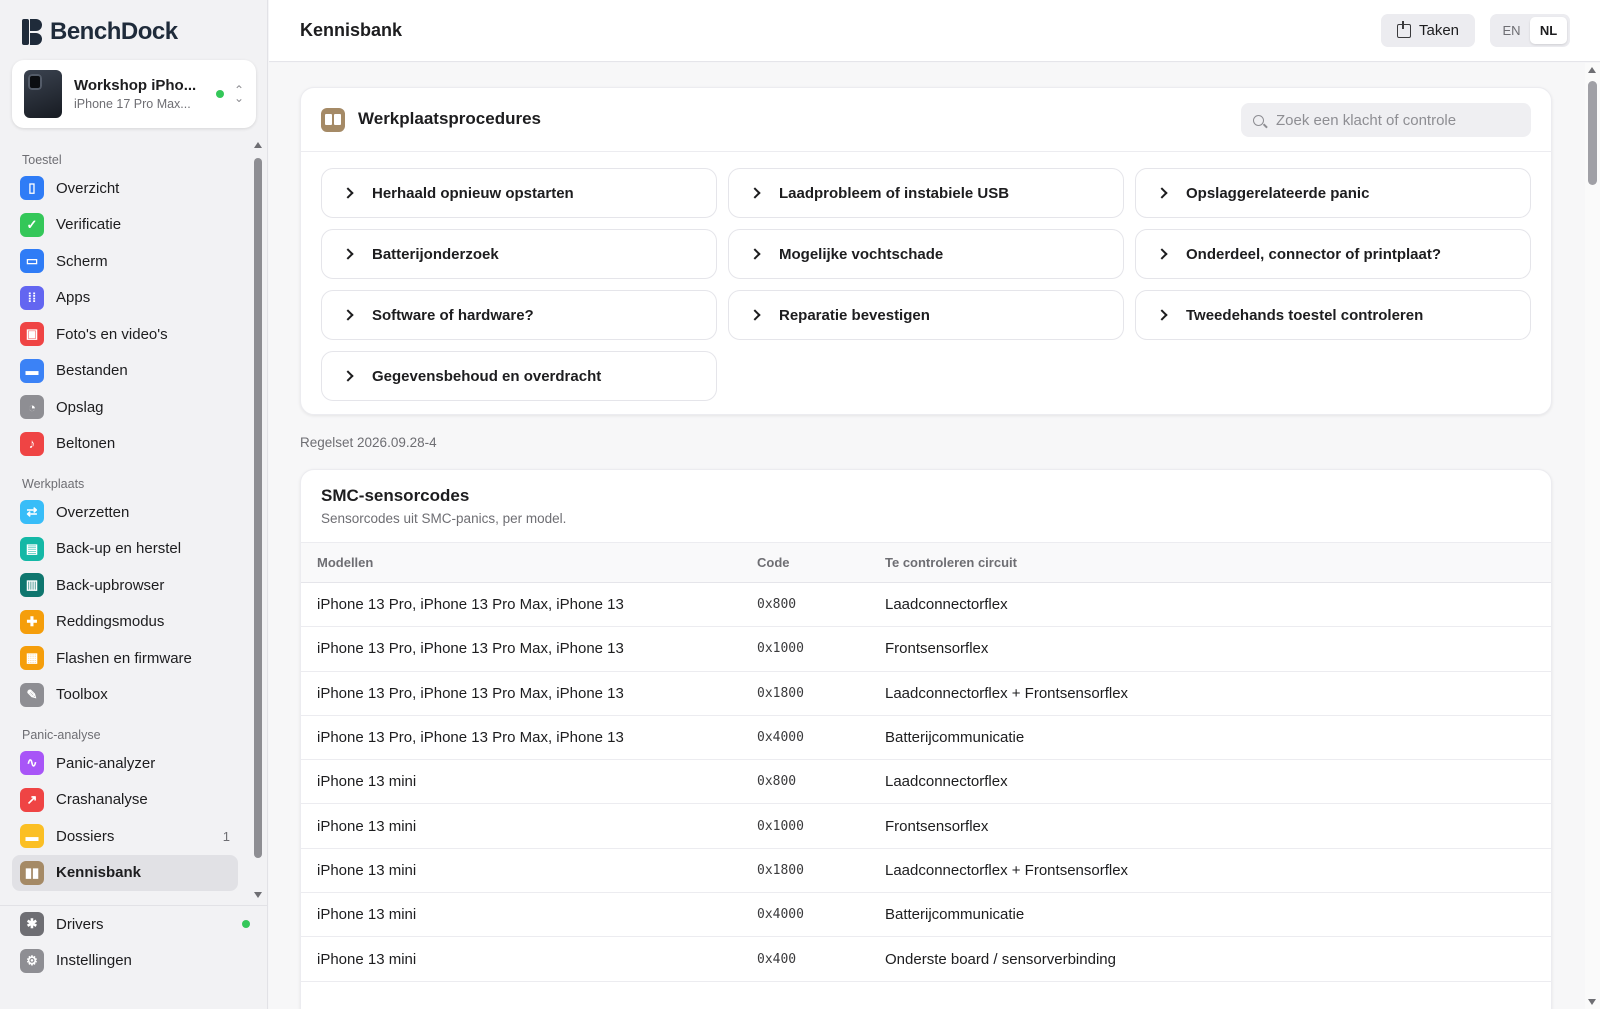 Image resolution: width=1600 pixels, height=1009 pixels. I want to click on procedure-mogelijke-vochtschade: Mogelijke vochtschade, so click(926, 254).